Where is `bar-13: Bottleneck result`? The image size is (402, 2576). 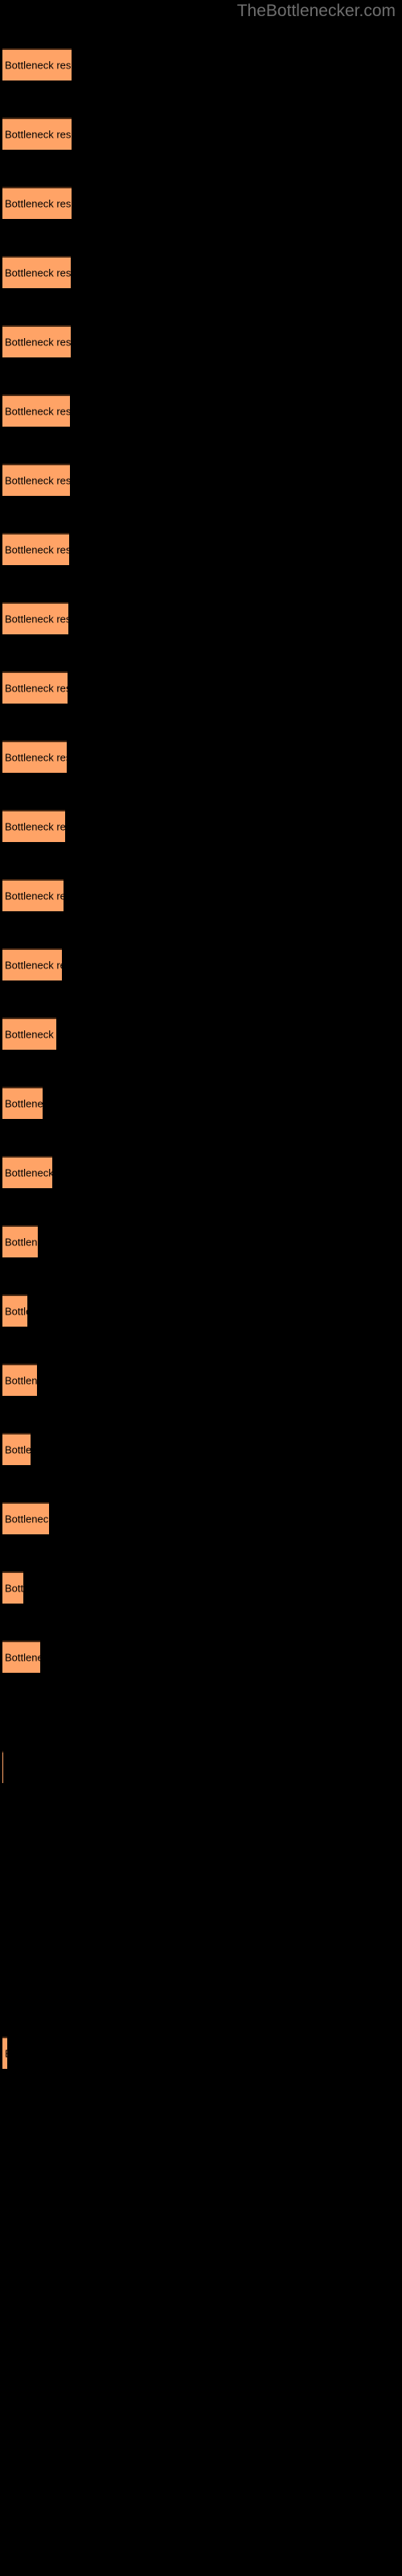 bar-13: Bottleneck result is located at coordinates (32, 964).